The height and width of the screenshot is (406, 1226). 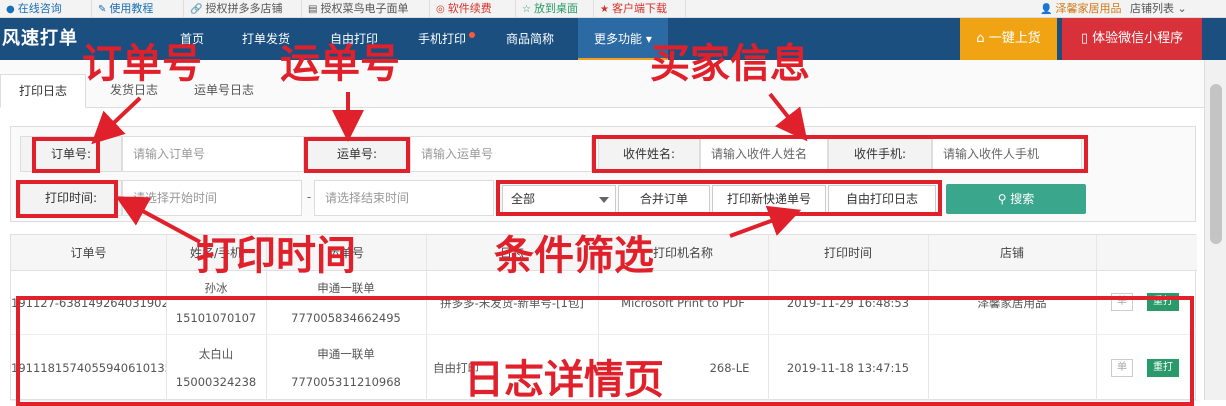 What do you see at coordinates (404, 198) in the screenshot?
I see `end-time-input: 请选择结束时间` at bounding box center [404, 198].